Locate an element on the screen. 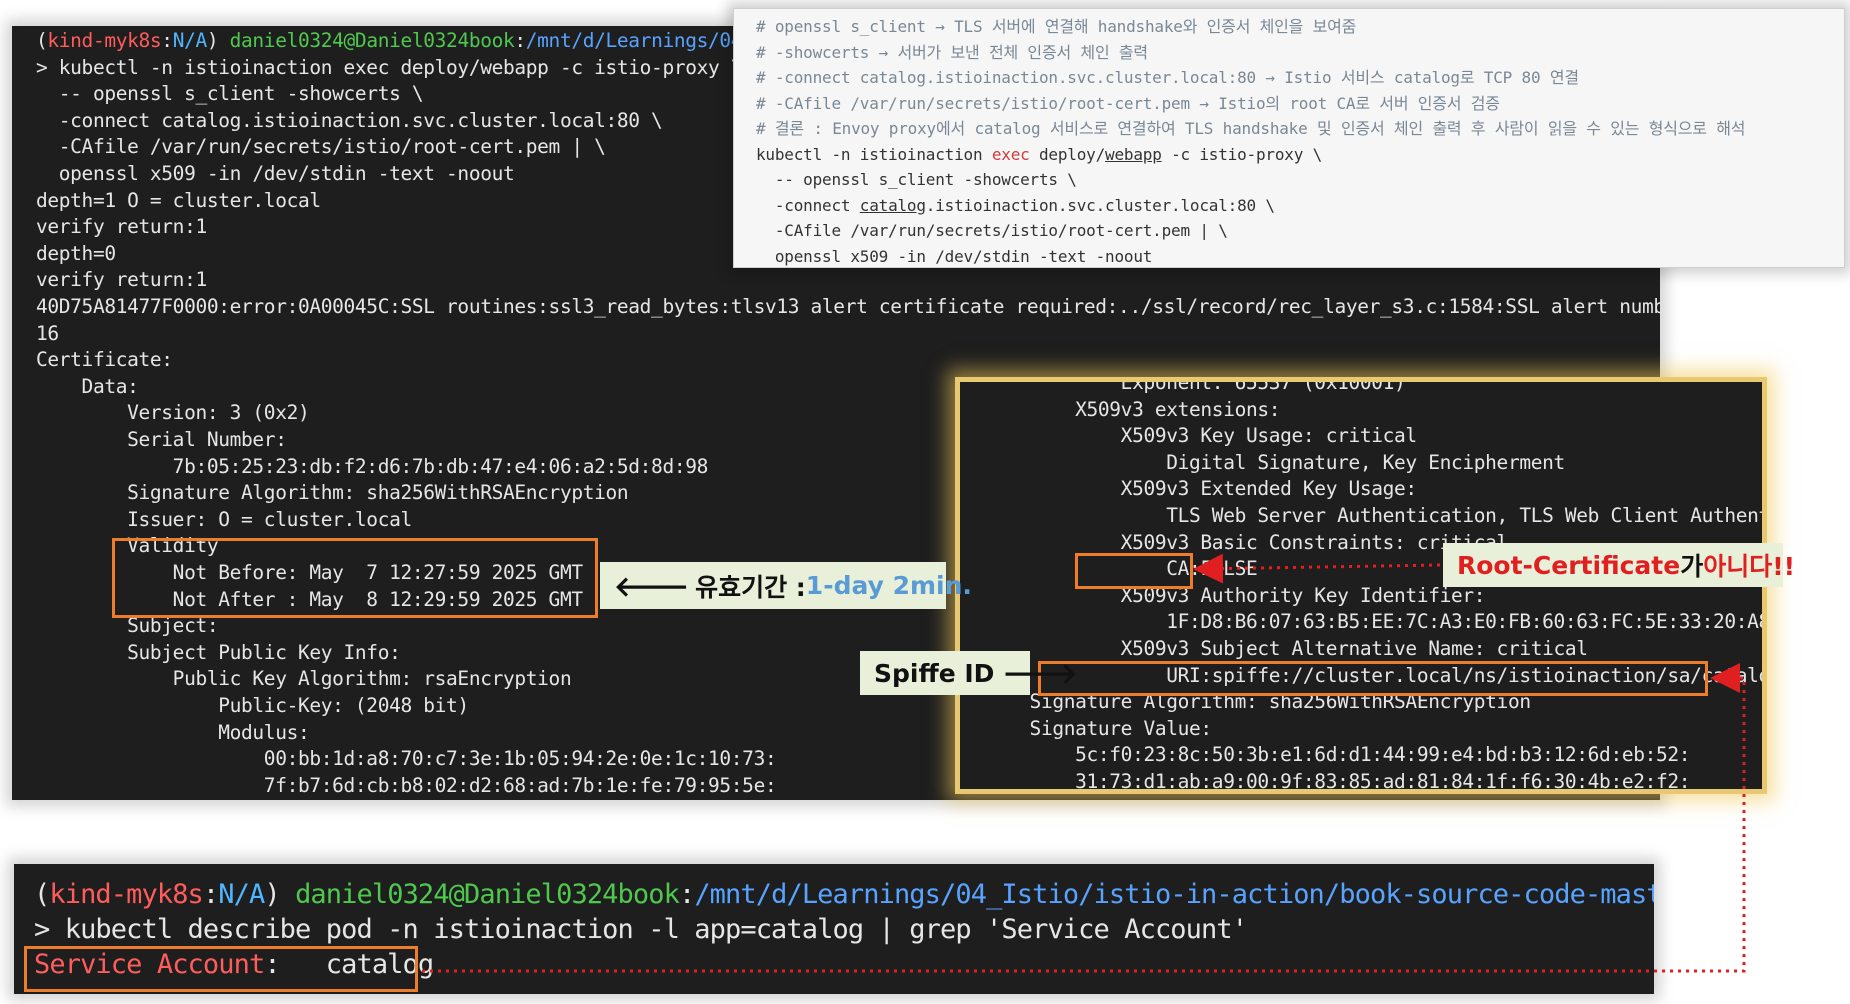 This screenshot has width=1850, height=1004. root-certificate-callout-part2: 가 is located at coordinates (1692, 566).